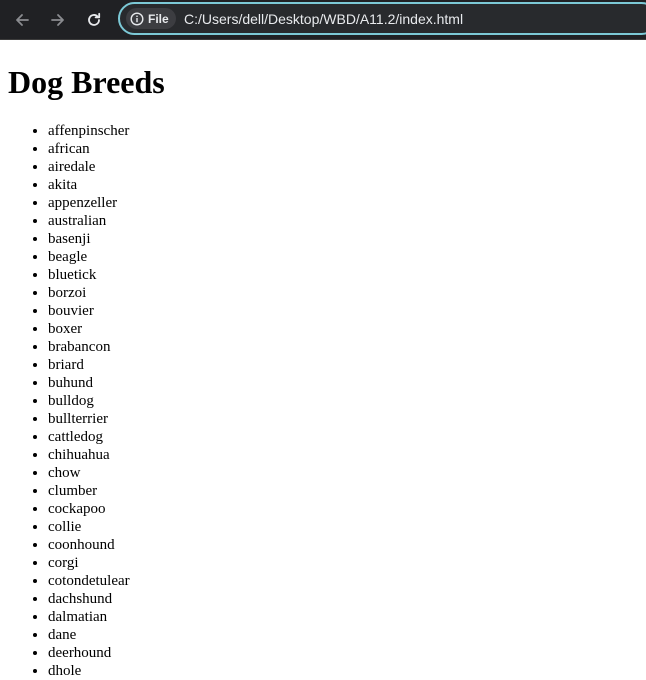 This screenshot has height=680, width=646. Describe the element at coordinates (89, 347) in the screenshot. I see `list-item: brabancon` at that location.